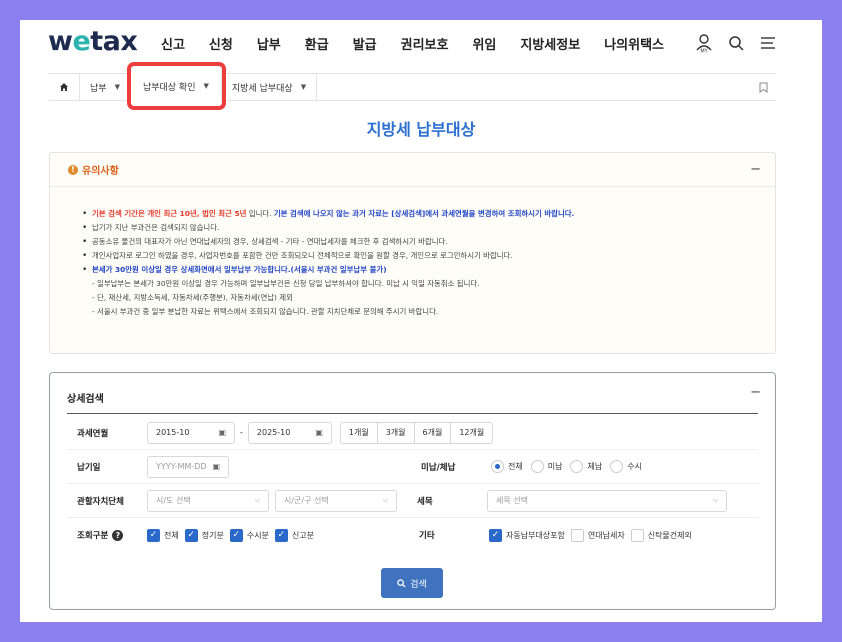 The image size is (842, 642). Describe the element at coordinates (365, 43) in the screenshot. I see `nav-item-issue: 발급` at that location.